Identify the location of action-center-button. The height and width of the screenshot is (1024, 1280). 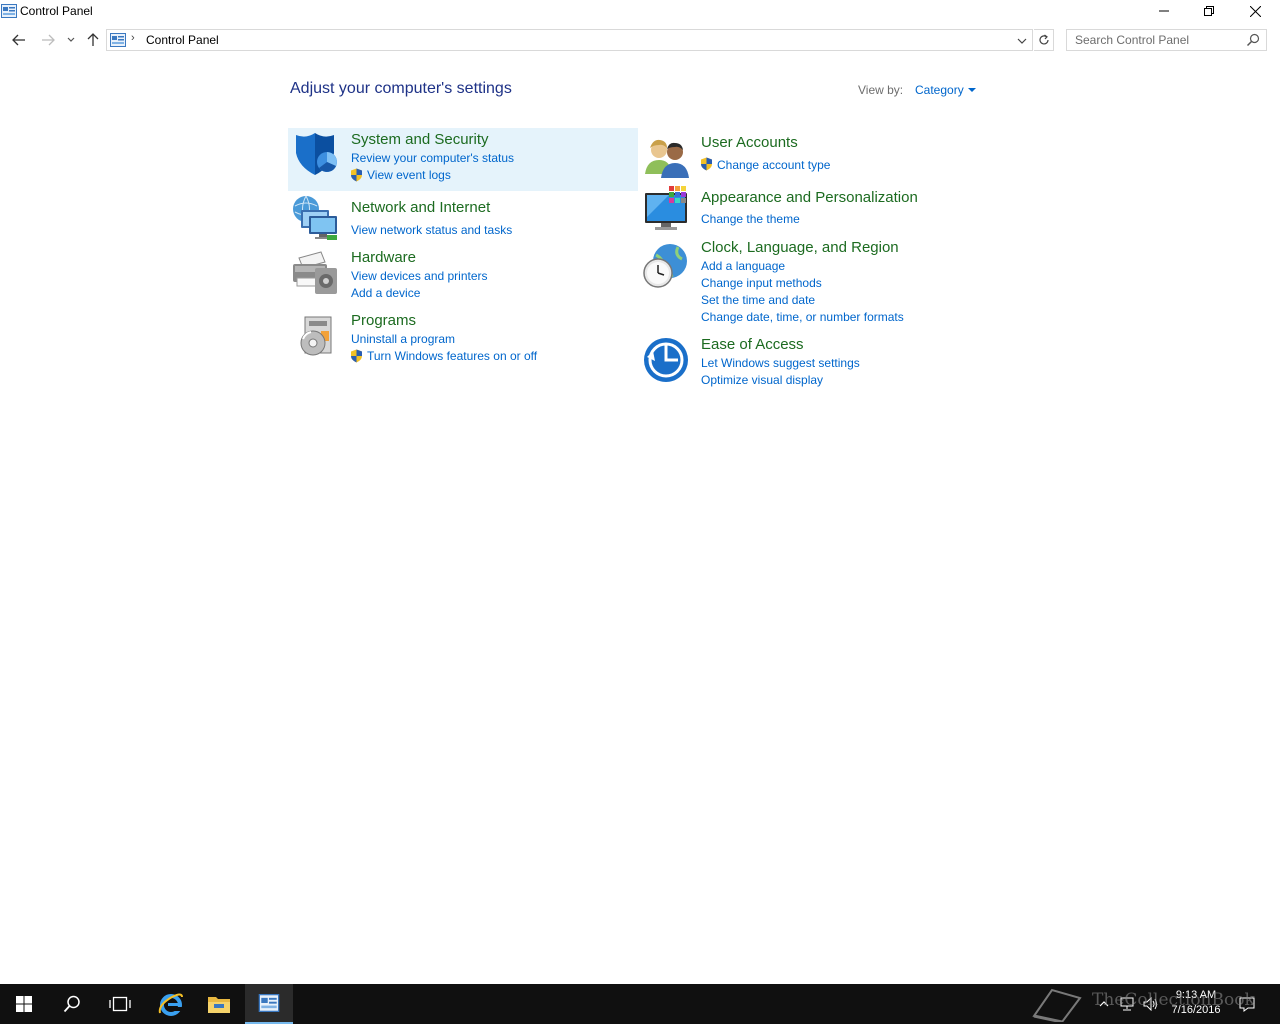
(1247, 1004).